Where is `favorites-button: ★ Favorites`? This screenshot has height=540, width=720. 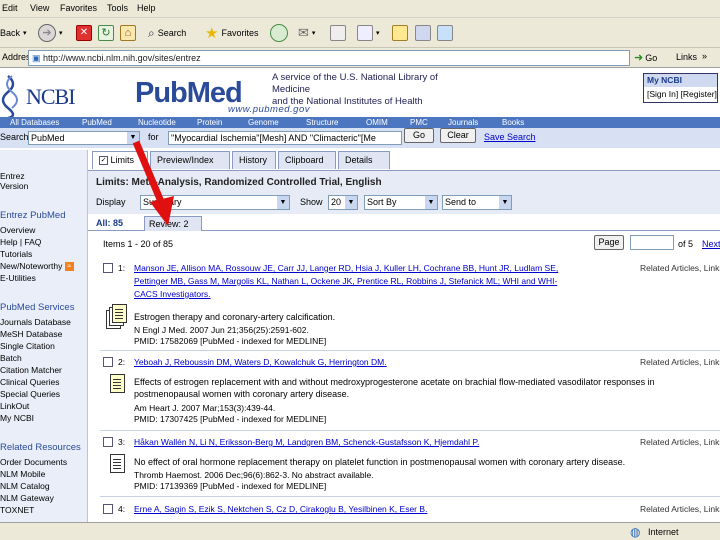
favorites-button: ★ Favorites is located at coordinates (231, 33).